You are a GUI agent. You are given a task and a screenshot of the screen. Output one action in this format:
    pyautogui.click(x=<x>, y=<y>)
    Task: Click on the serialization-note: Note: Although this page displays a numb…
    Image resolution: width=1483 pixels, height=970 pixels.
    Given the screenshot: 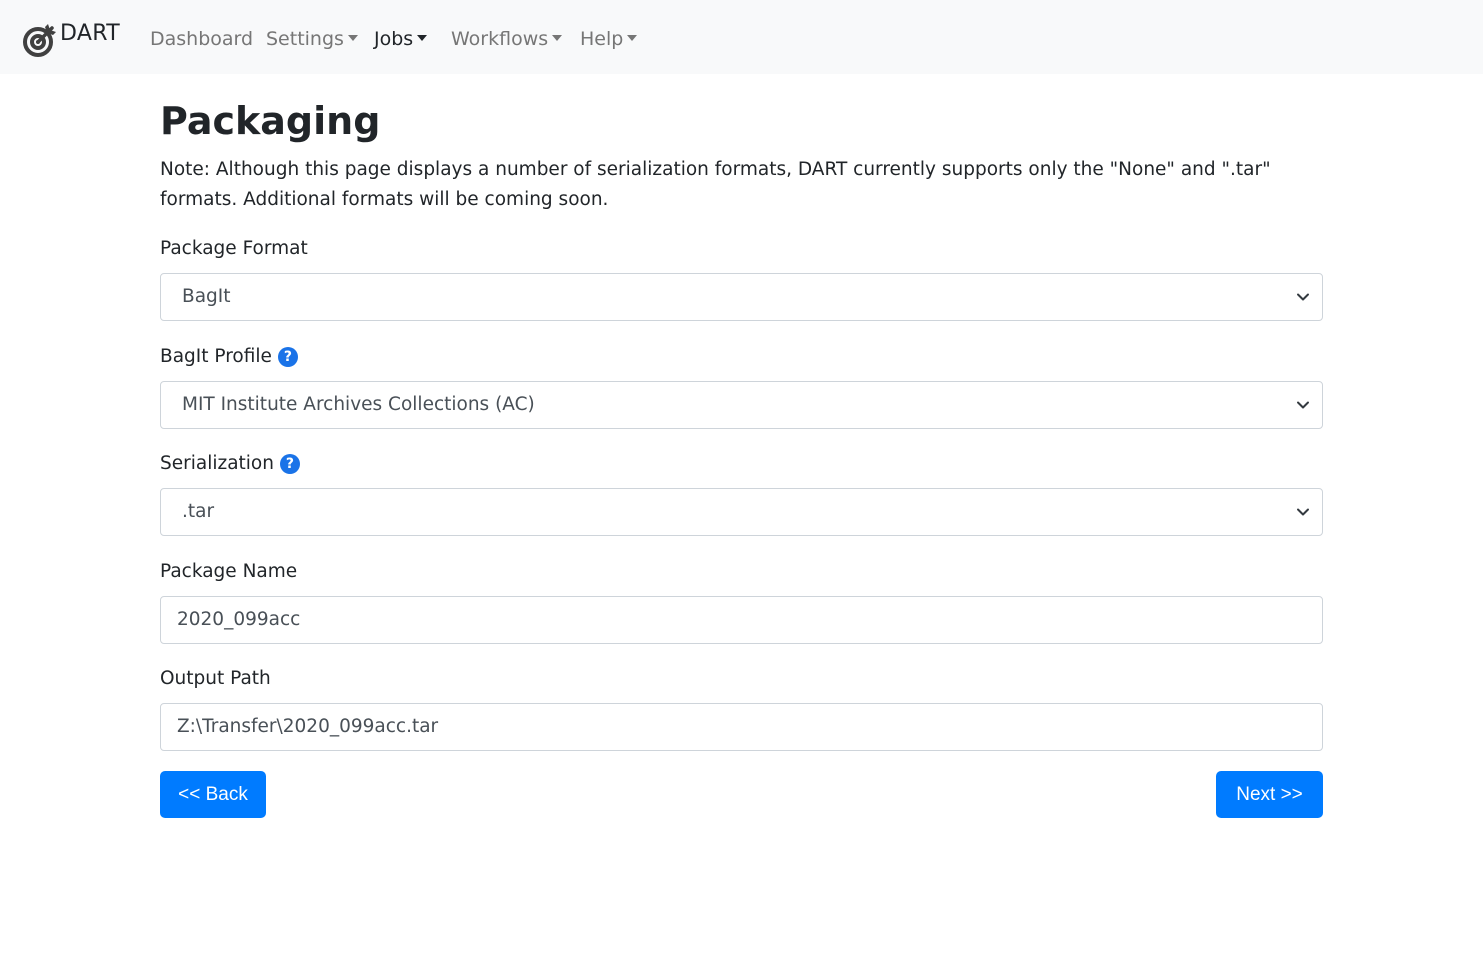 What is the action you would take?
    pyautogui.click(x=715, y=184)
    